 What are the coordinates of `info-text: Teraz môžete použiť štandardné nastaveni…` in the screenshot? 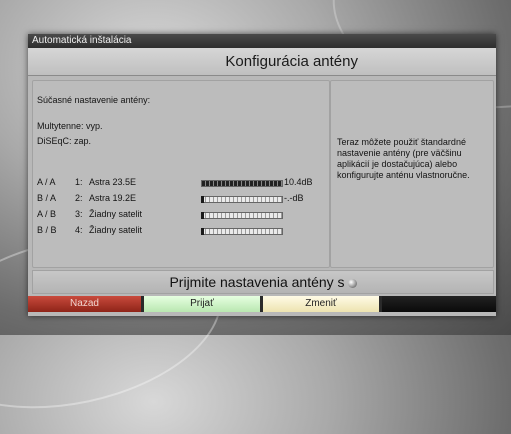 It's located at (403, 158).